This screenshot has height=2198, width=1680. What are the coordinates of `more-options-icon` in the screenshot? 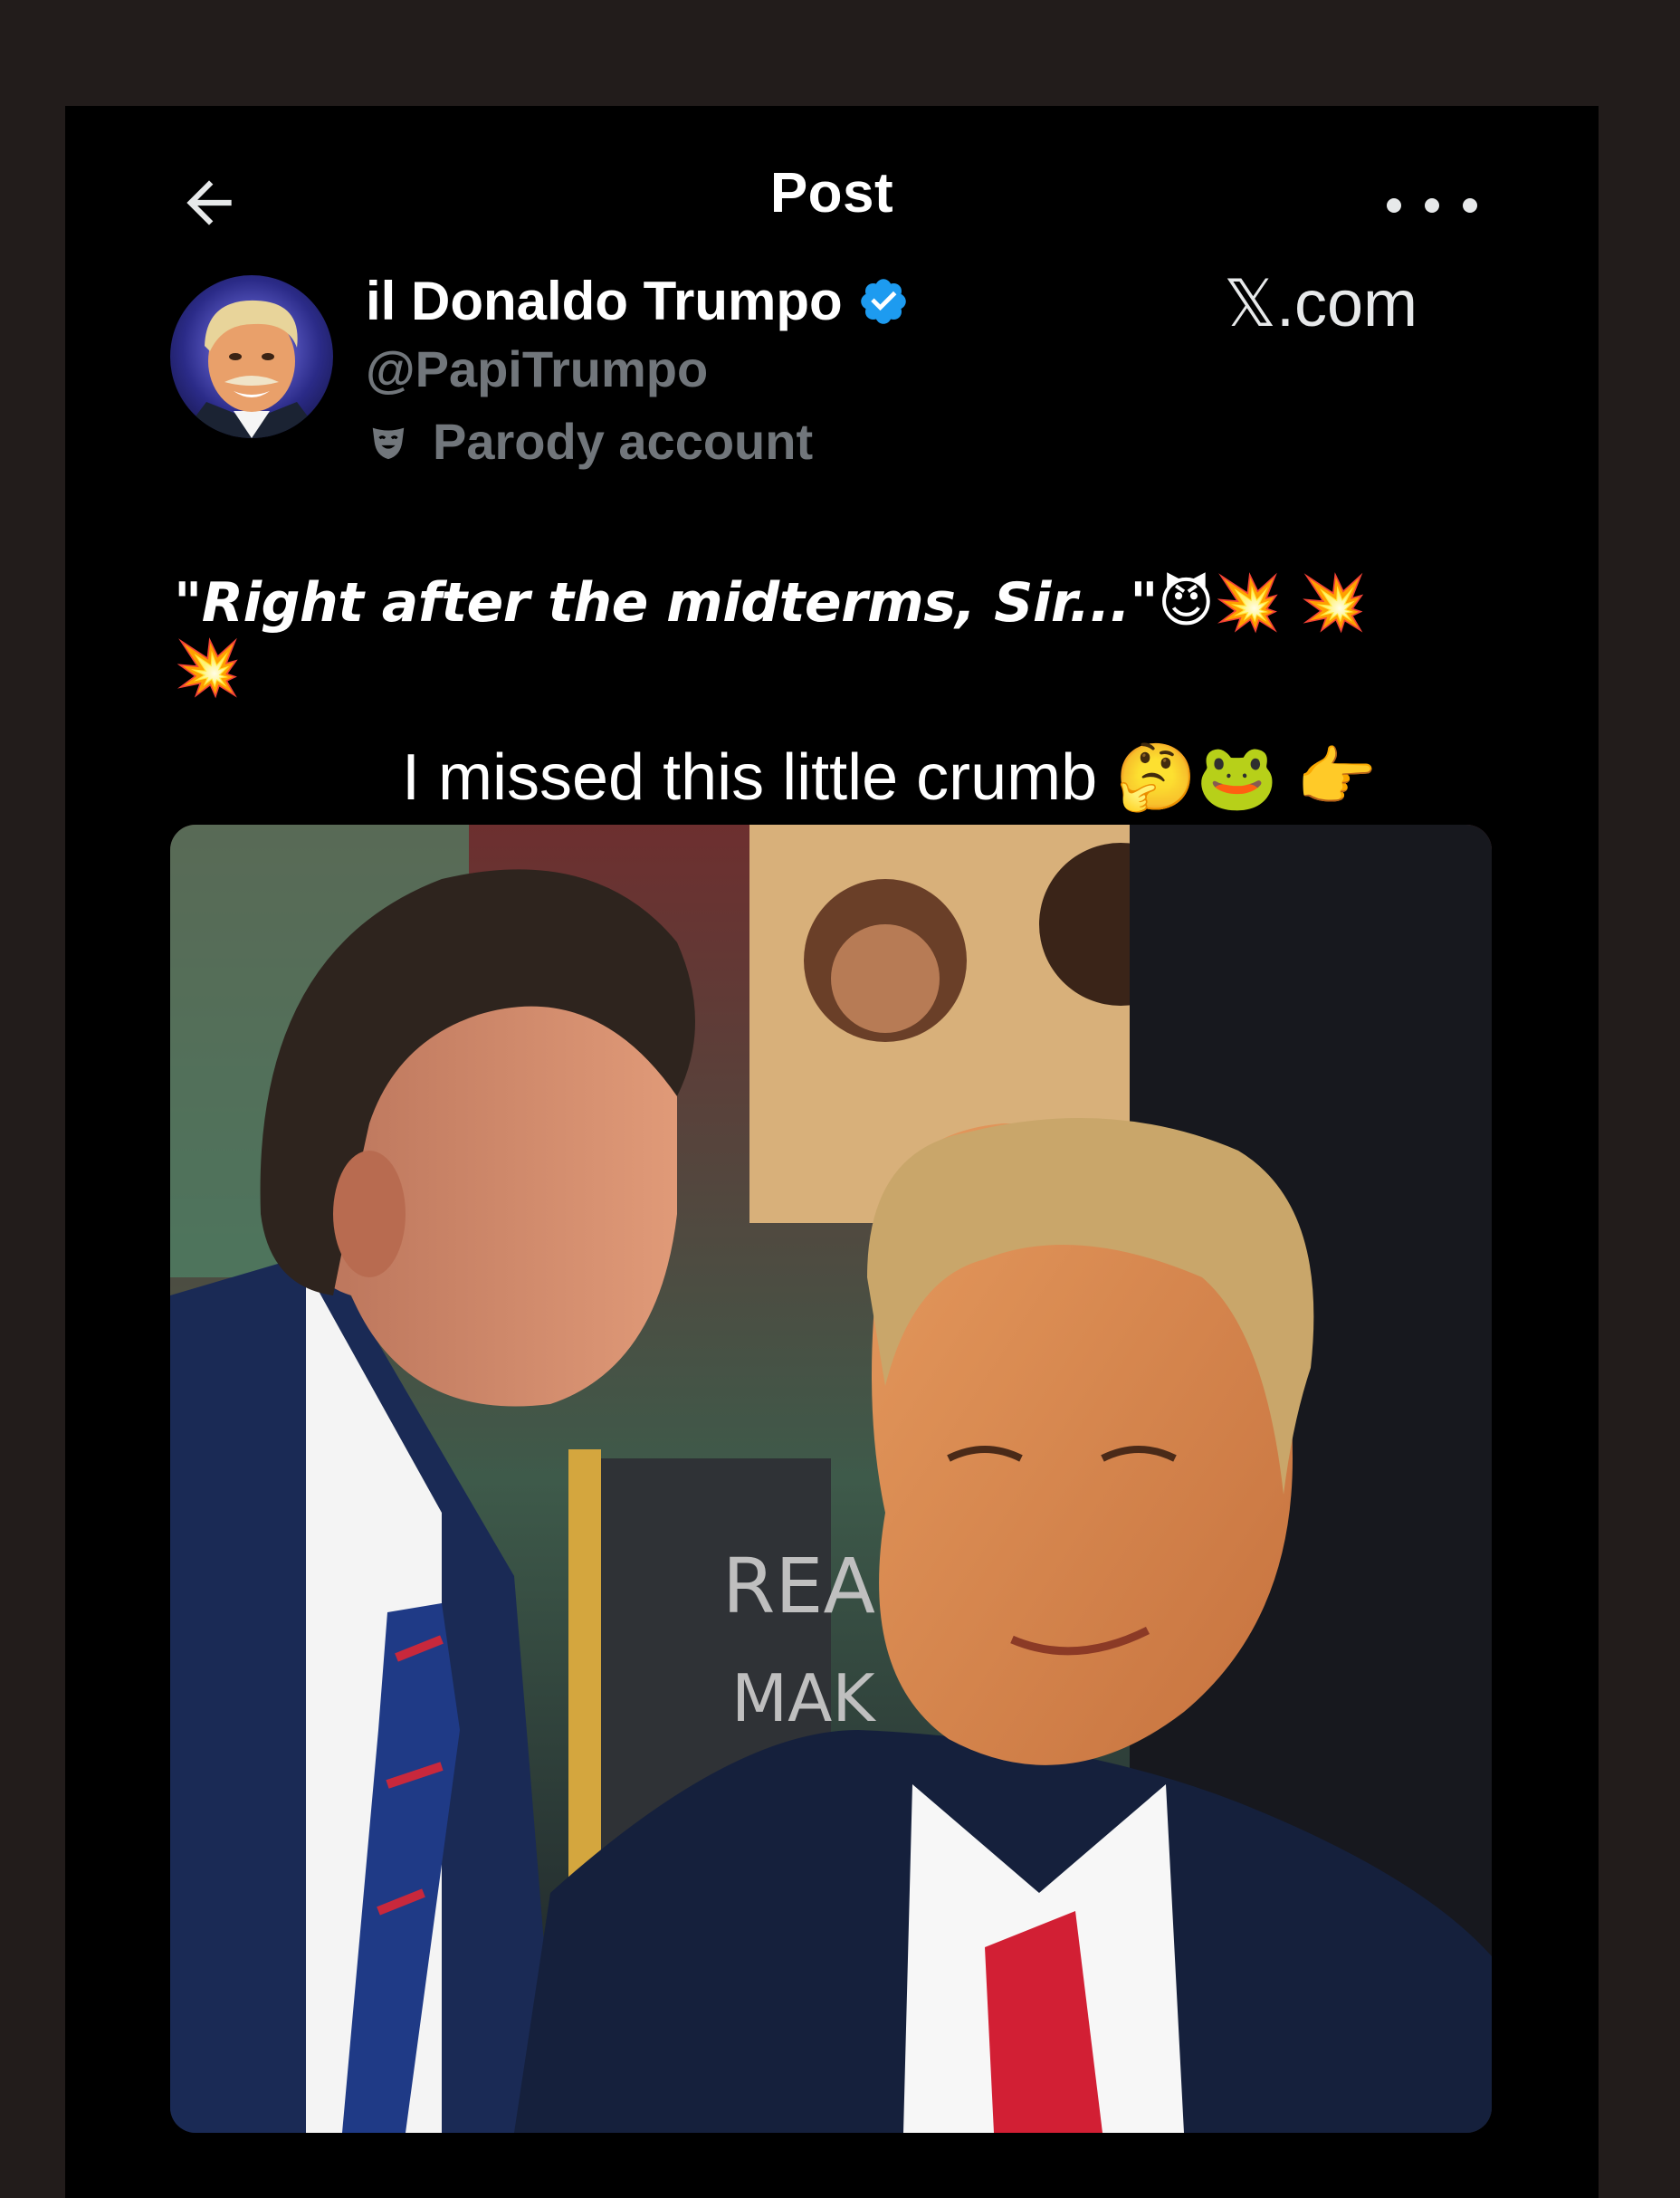 It's located at (1432, 205).